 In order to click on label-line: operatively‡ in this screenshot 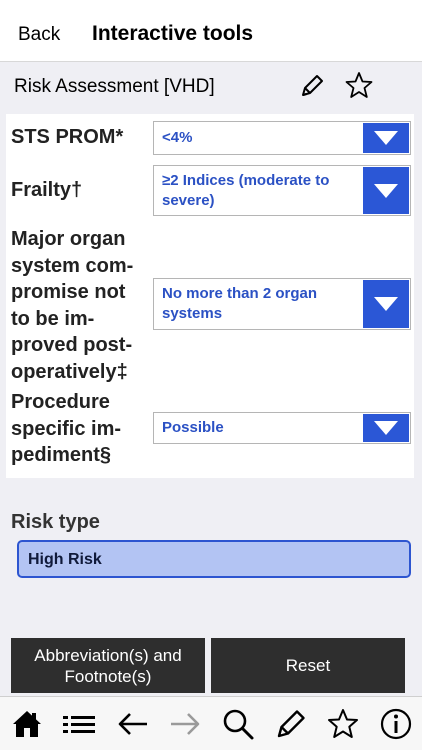, I will do `click(69, 371)`.